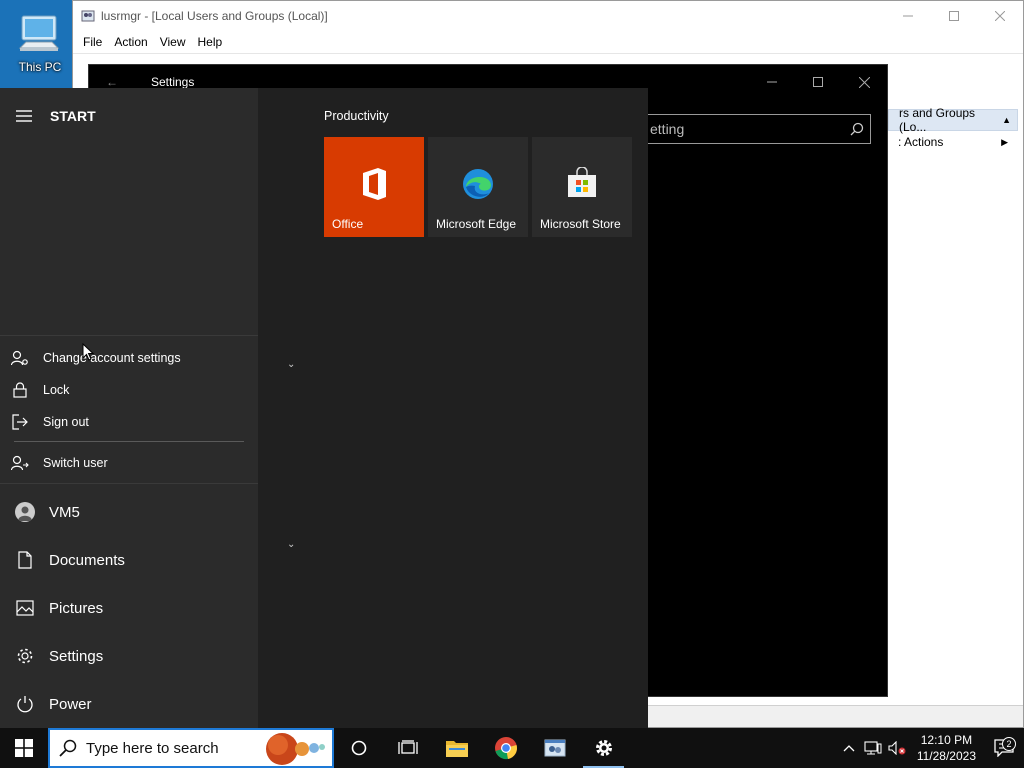 This screenshot has width=1024, height=768. What do you see at coordinates (548, 42) in the screenshot?
I see `lusrmgr-menubar: File Action View Help` at bounding box center [548, 42].